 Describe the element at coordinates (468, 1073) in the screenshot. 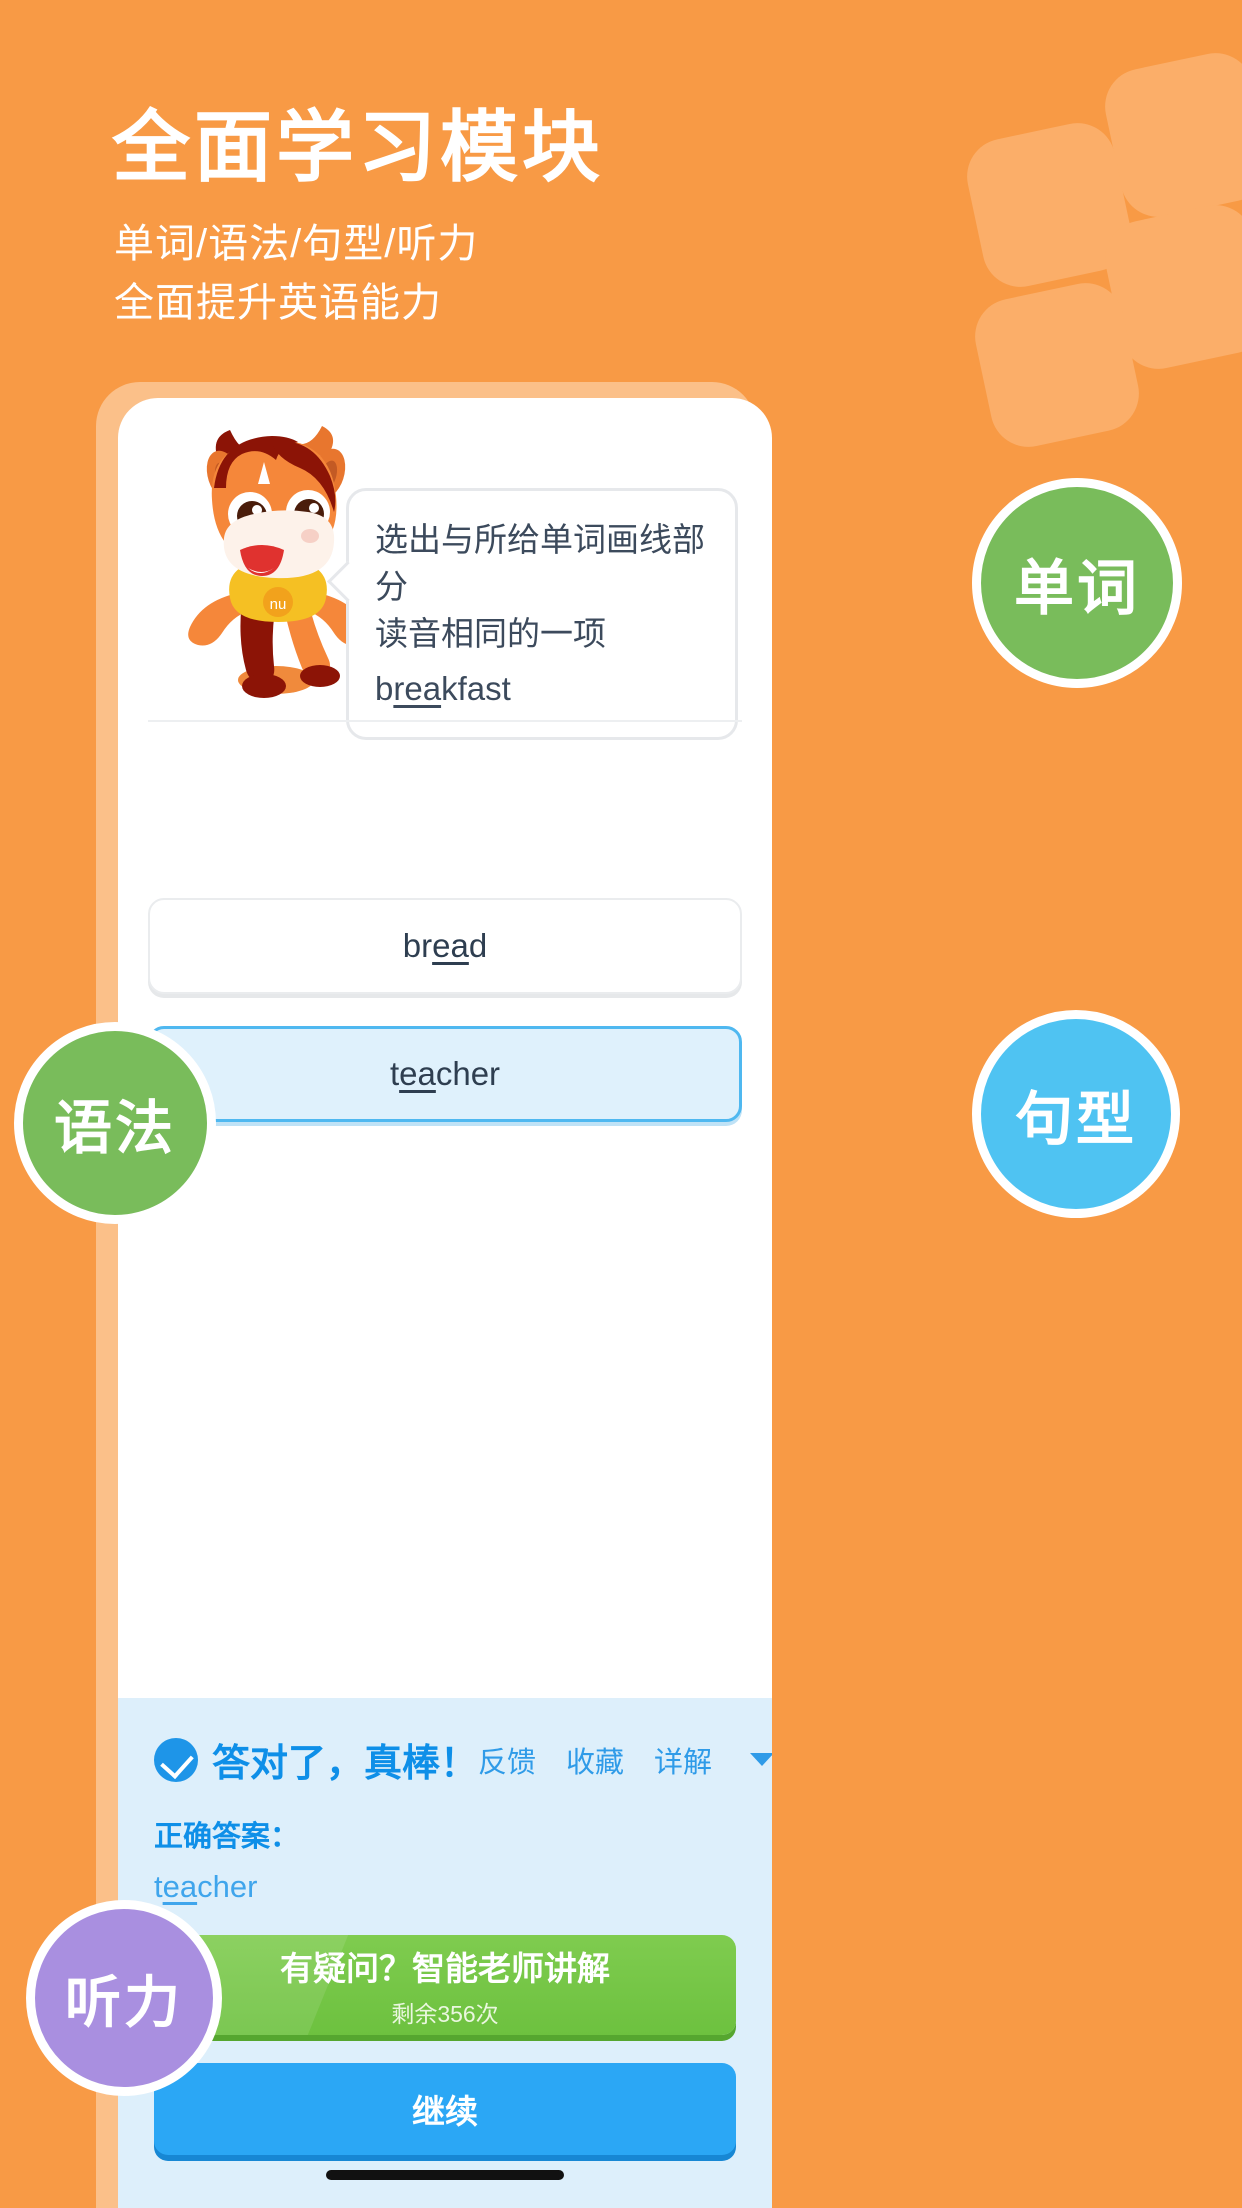

I see `option-suffix: cher` at that location.